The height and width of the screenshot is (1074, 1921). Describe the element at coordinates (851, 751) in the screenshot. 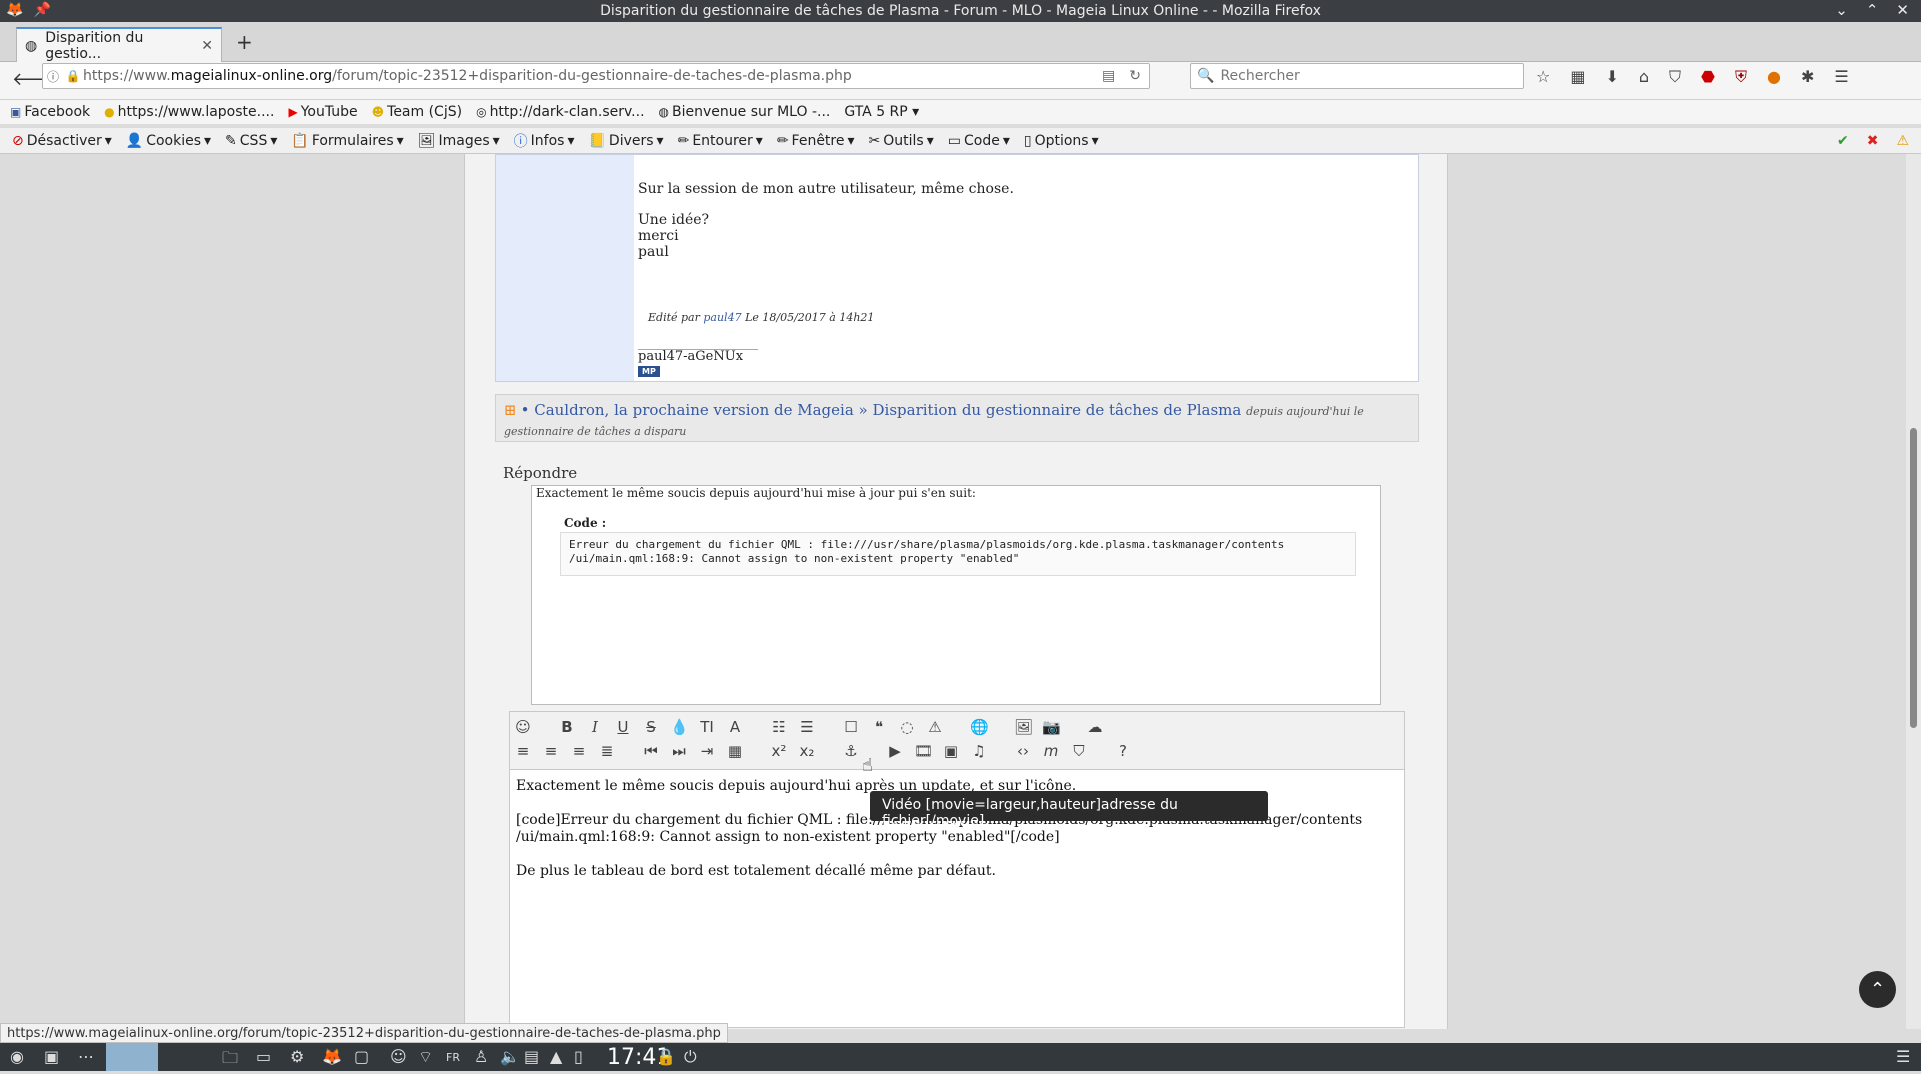

I see `anchor-icon: ⚓` at that location.